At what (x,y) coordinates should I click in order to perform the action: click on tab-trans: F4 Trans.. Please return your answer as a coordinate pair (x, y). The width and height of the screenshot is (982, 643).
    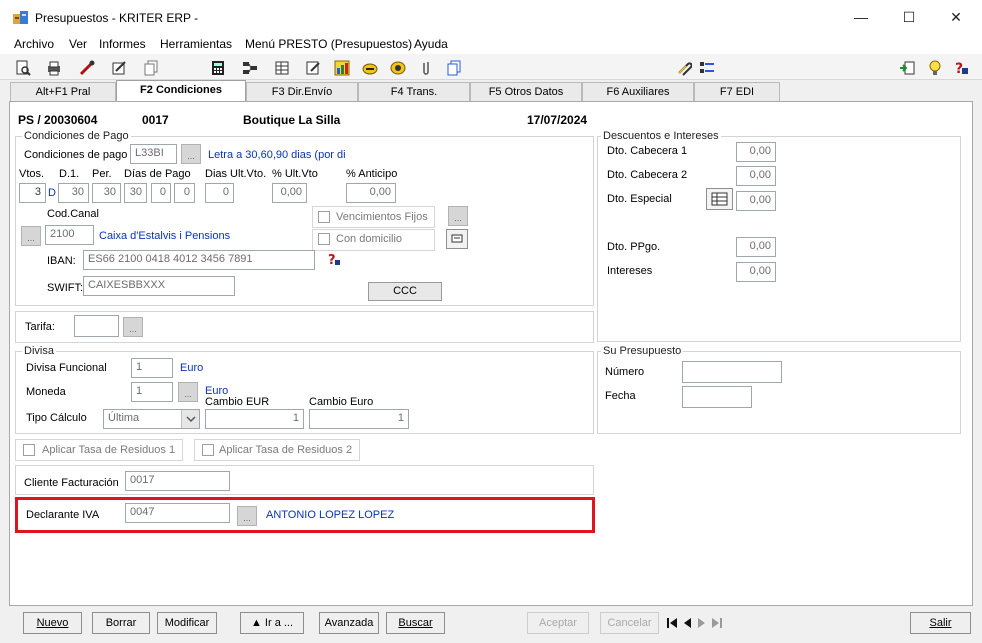
    Looking at the image, I should click on (414, 91).